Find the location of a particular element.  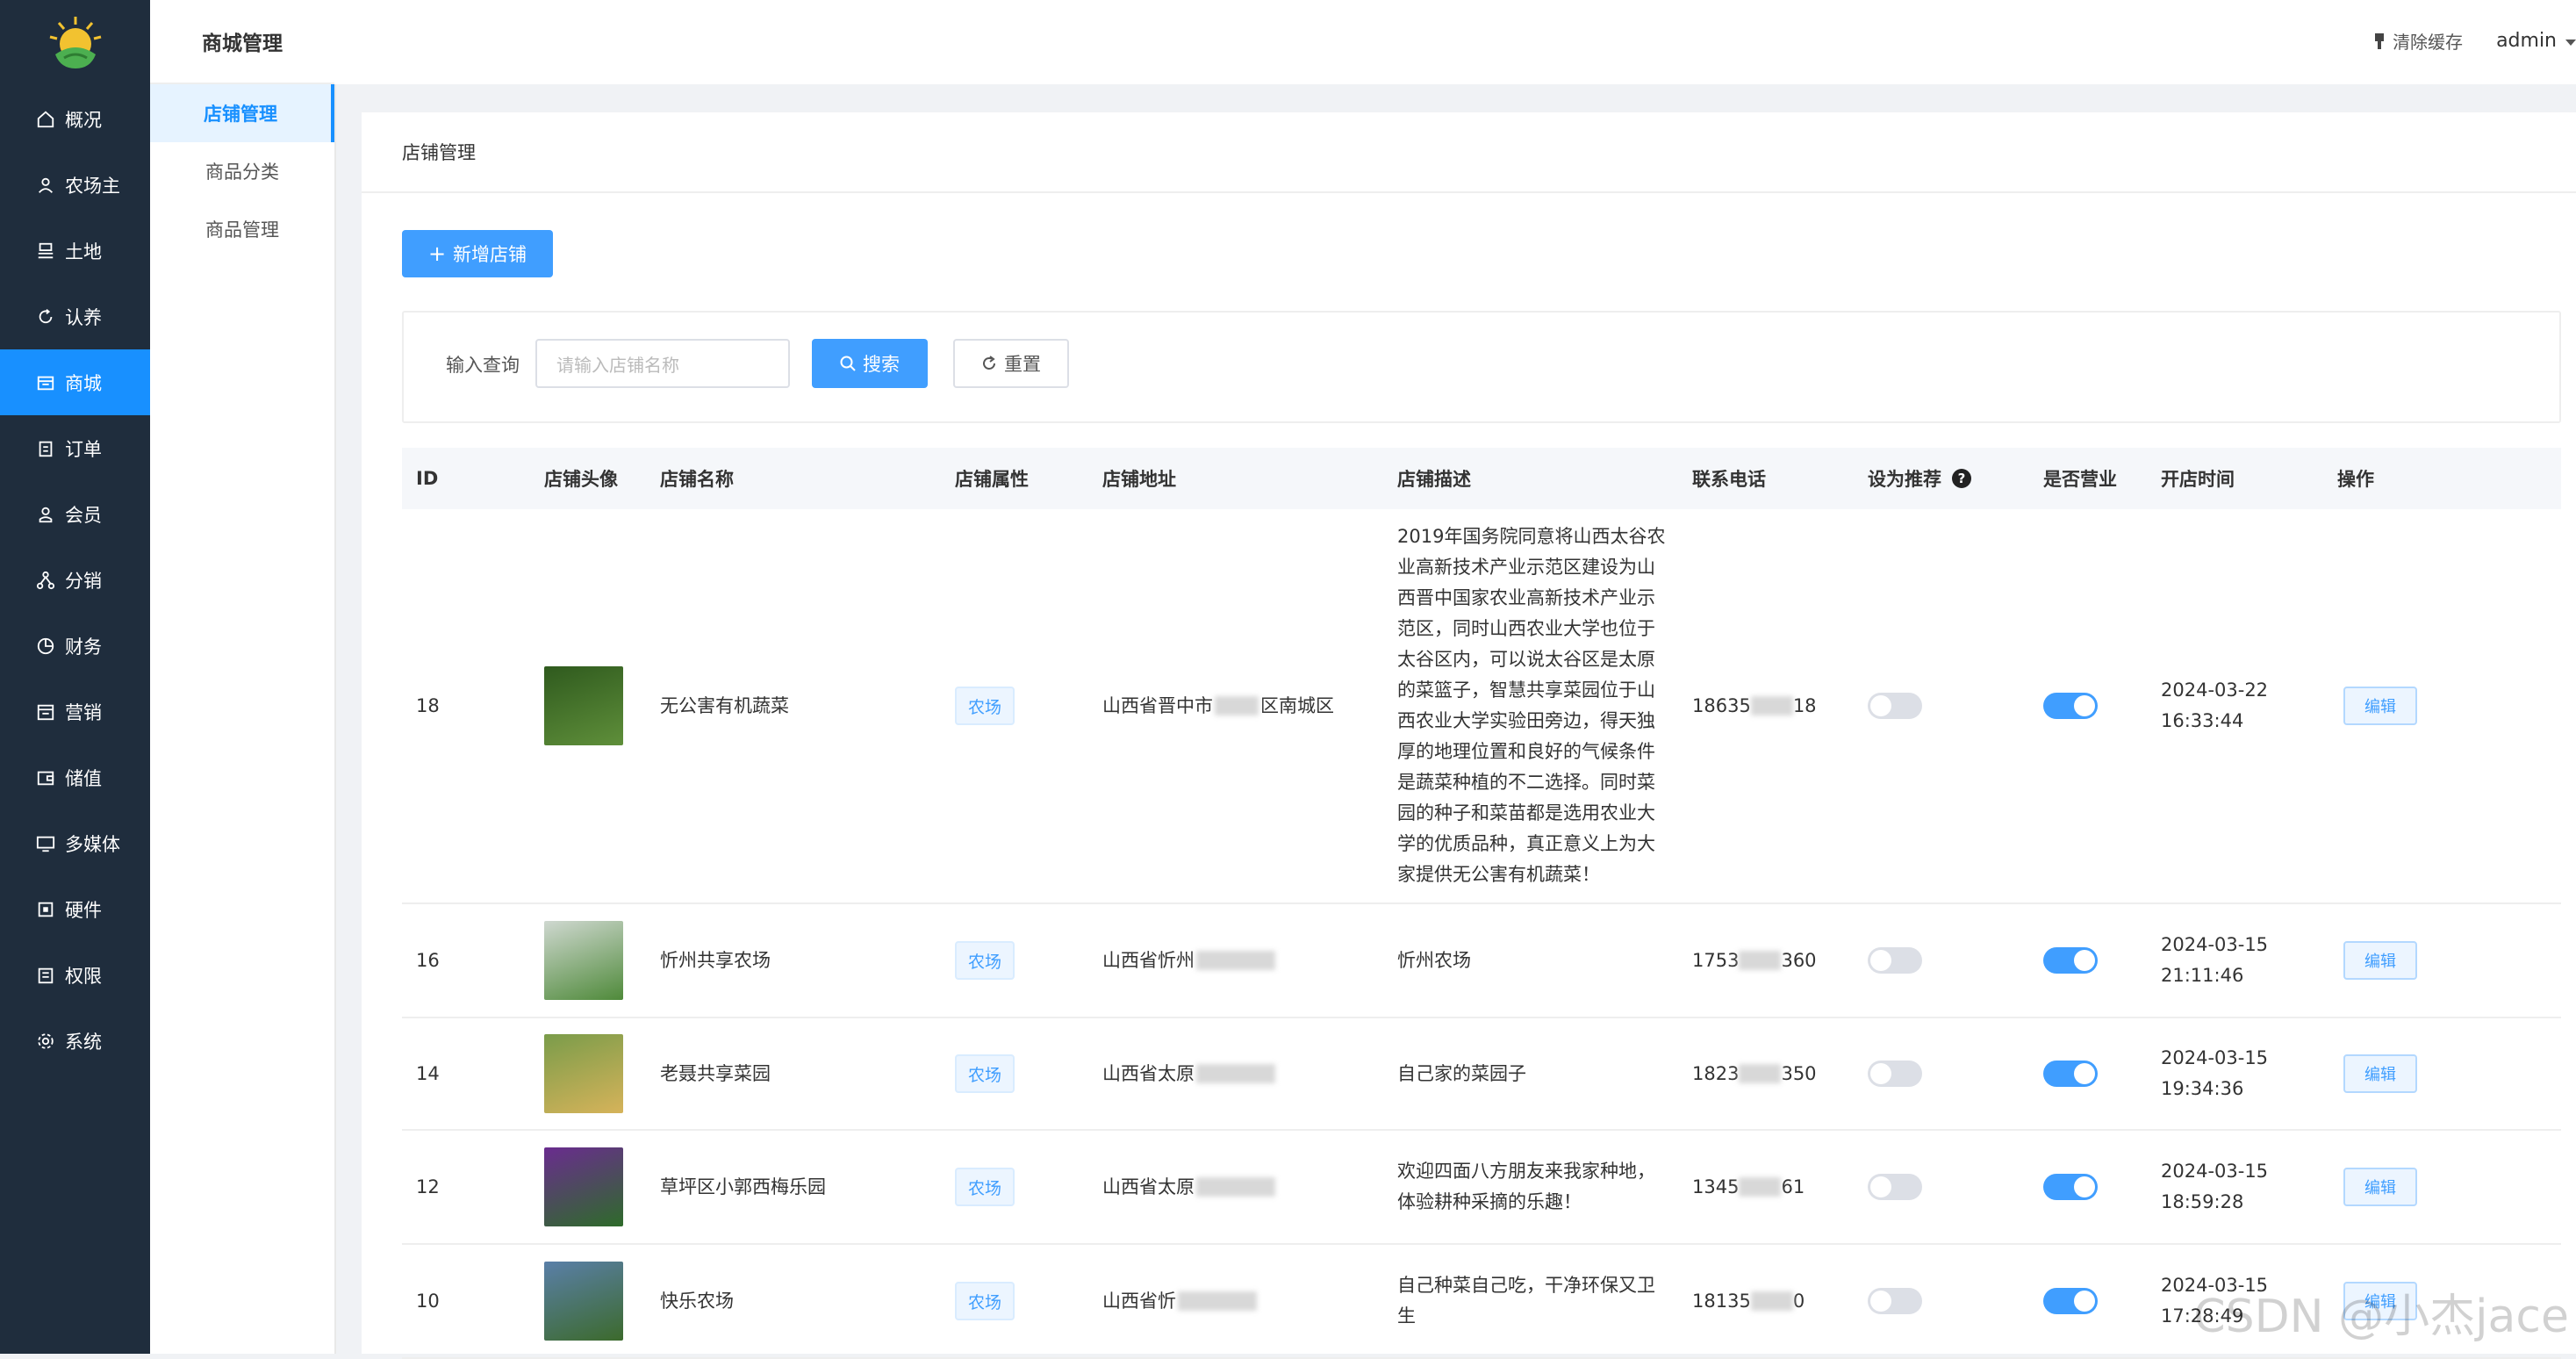

recommend-switch-cell is located at coordinates (1895, 1301).